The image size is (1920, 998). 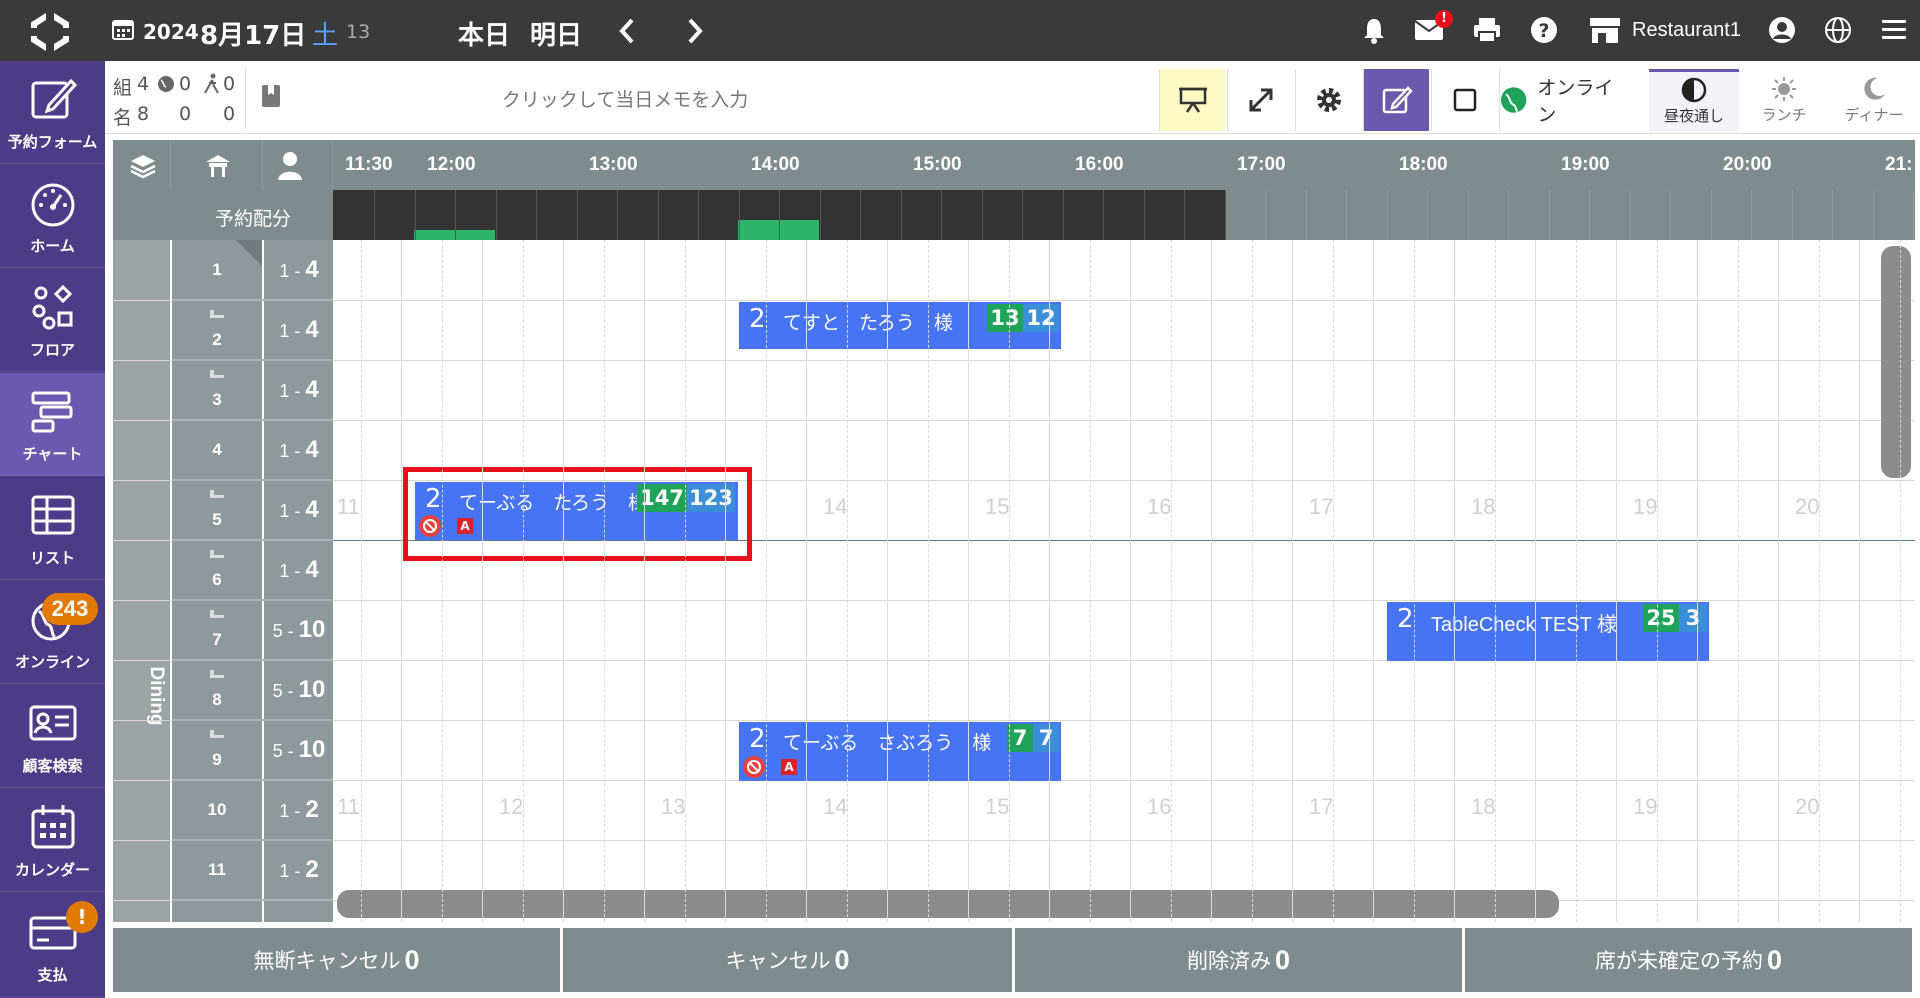 What do you see at coordinates (1544, 30) in the screenshot?
I see `help-icon: ?` at bounding box center [1544, 30].